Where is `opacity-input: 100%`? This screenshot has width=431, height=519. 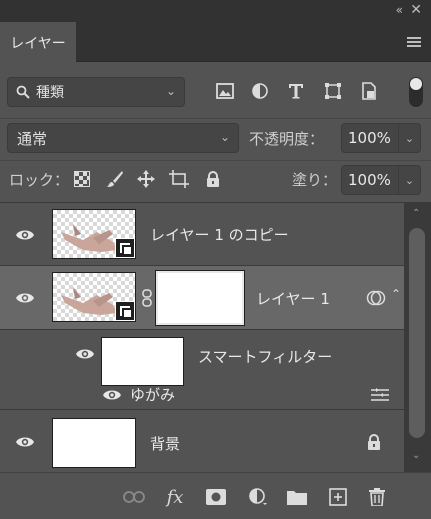 opacity-input: 100% is located at coordinates (370, 138).